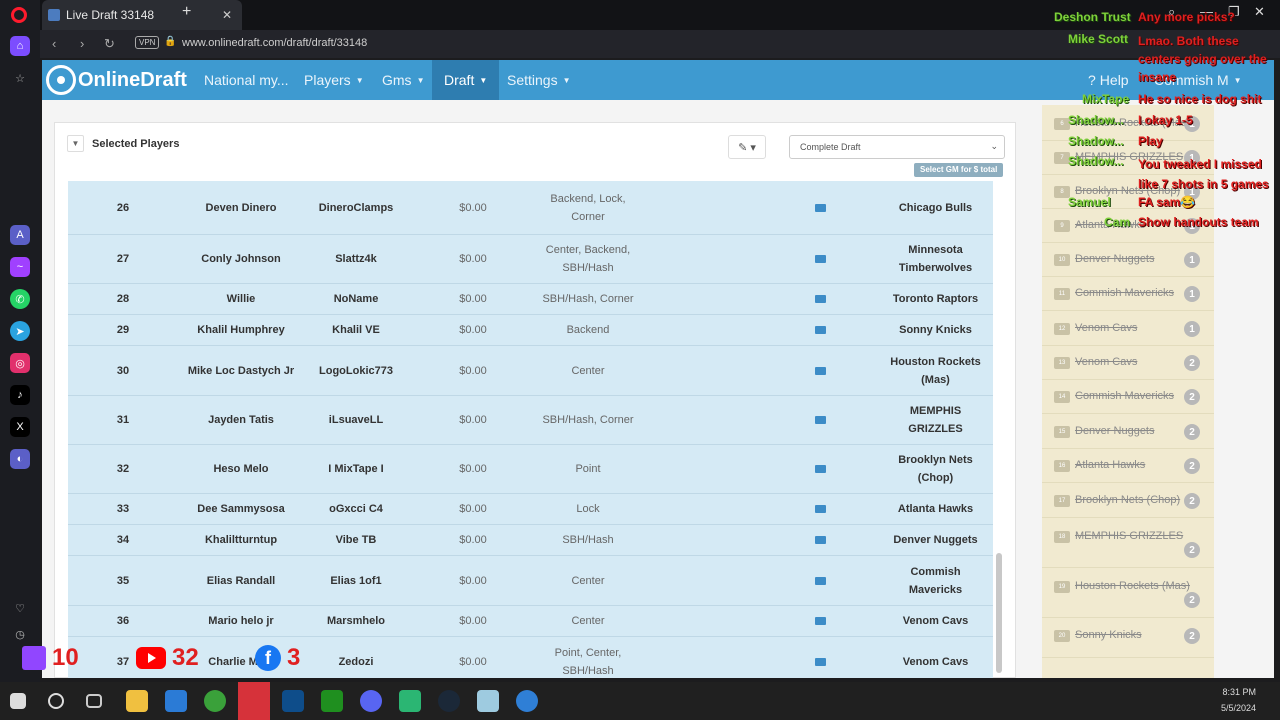 The width and height of the screenshot is (1280, 720). Describe the element at coordinates (20, 427) in the screenshot. I see `x-icon: X` at that location.